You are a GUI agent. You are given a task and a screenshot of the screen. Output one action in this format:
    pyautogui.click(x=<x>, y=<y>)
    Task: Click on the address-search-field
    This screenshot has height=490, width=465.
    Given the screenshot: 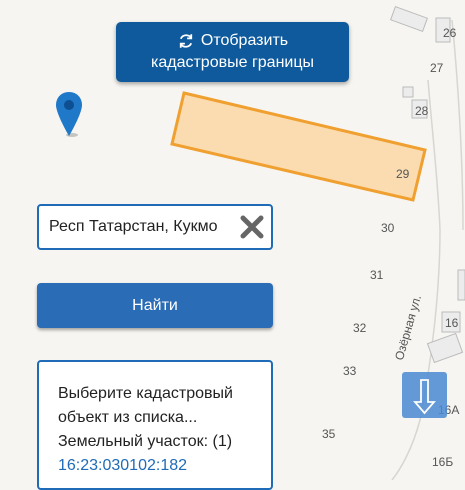 What is the action you would take?
    pyautogui.click(x=155, y=227)
    